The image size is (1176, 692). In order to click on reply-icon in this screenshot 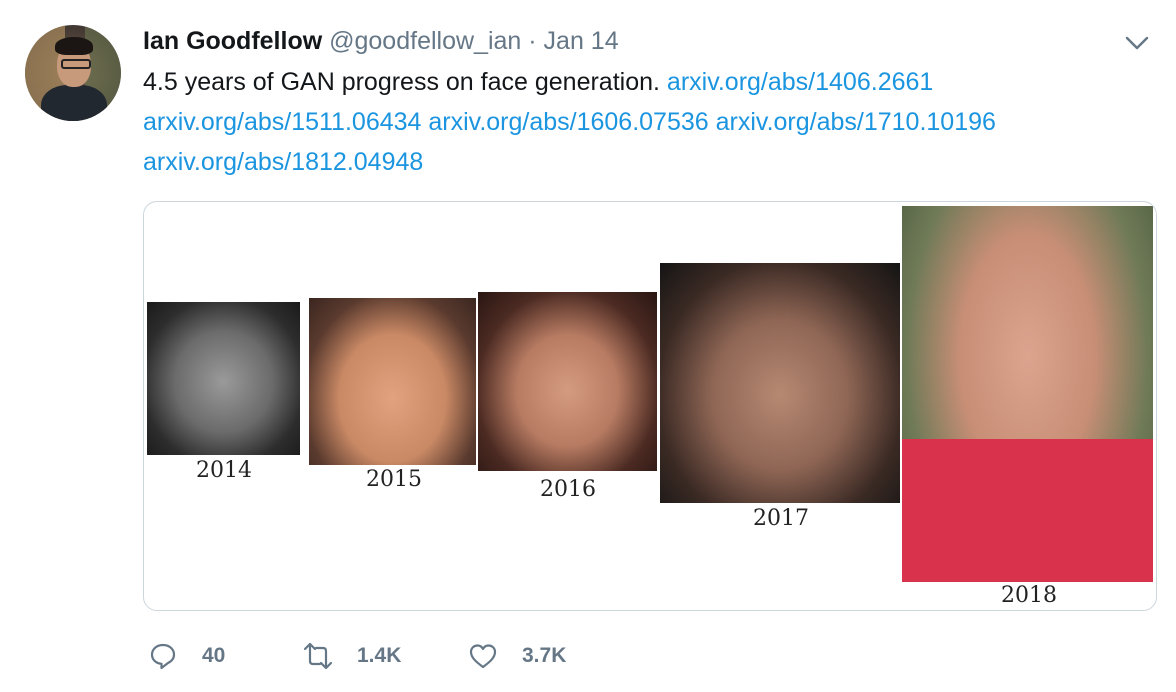, I will do `click(163, 656)`.